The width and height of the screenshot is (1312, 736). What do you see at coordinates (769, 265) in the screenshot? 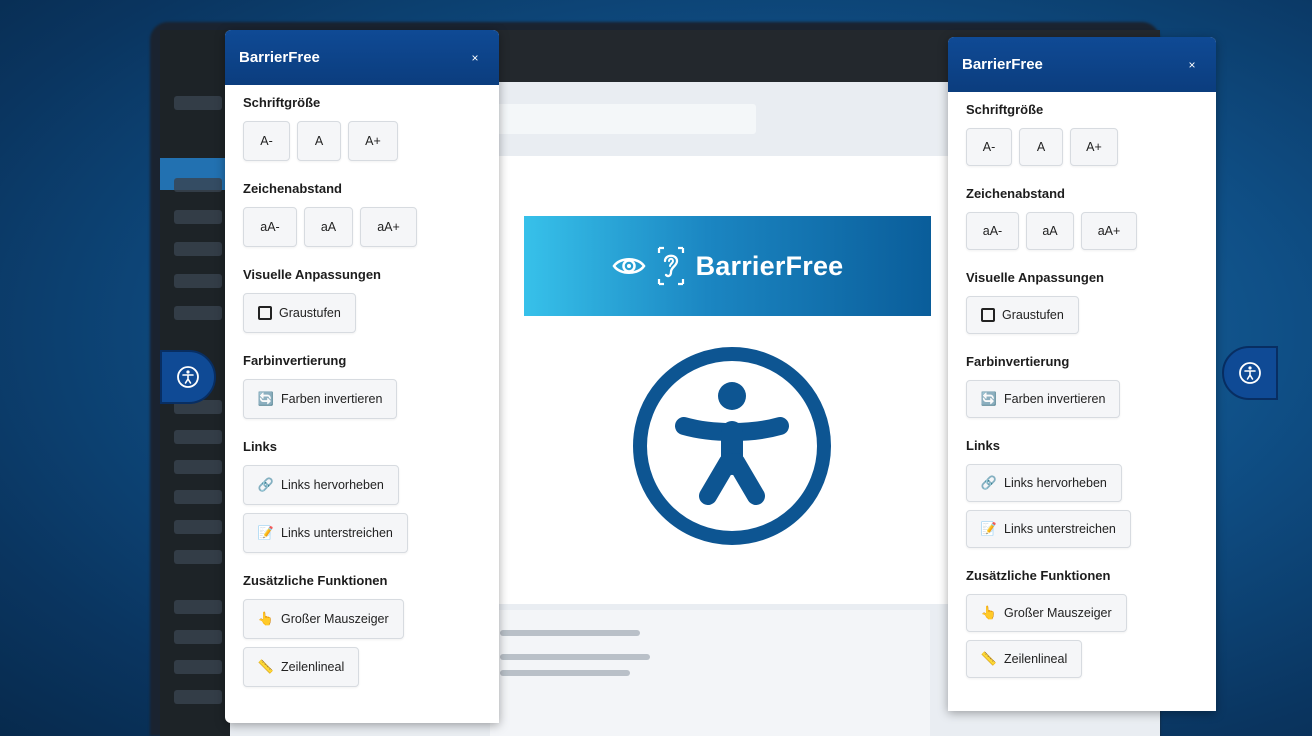
I see `brand-name: BarrierFree` at bounding box center [769, 265].